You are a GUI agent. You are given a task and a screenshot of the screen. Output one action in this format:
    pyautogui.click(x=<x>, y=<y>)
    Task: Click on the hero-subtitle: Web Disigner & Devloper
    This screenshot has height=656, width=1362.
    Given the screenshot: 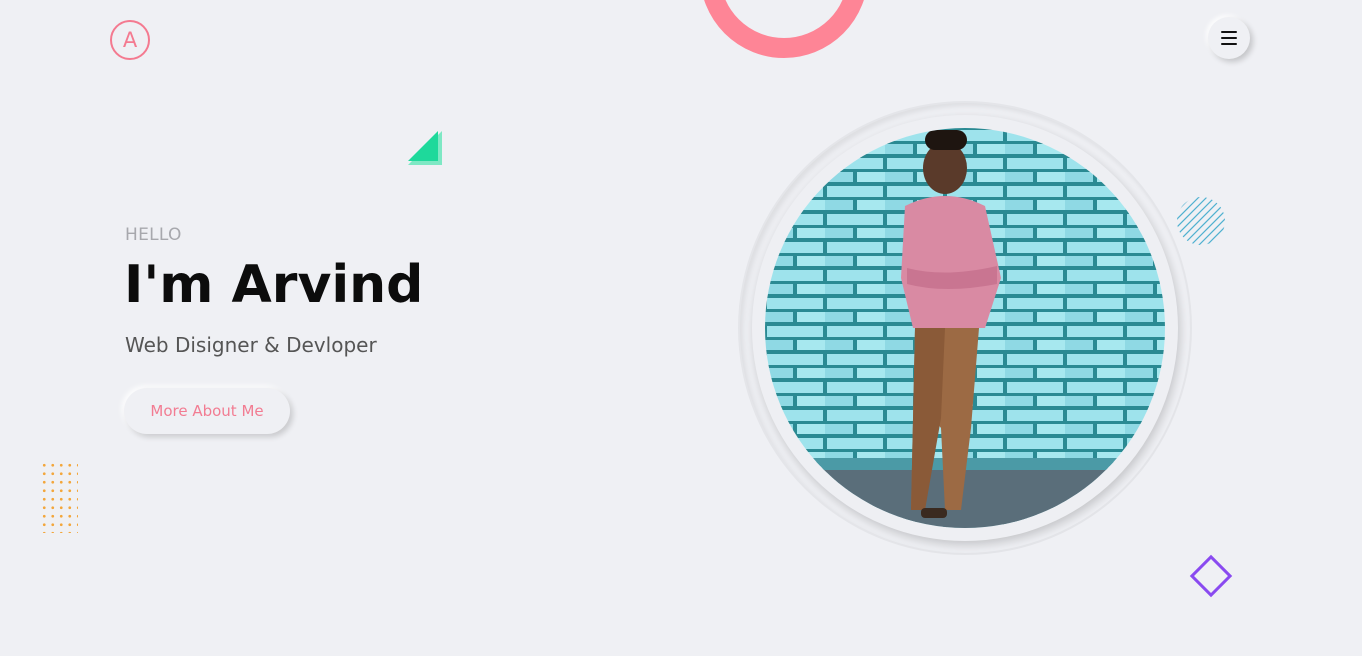 What is the action you would take?
    pyautogui.click(x=251, y=345)
    